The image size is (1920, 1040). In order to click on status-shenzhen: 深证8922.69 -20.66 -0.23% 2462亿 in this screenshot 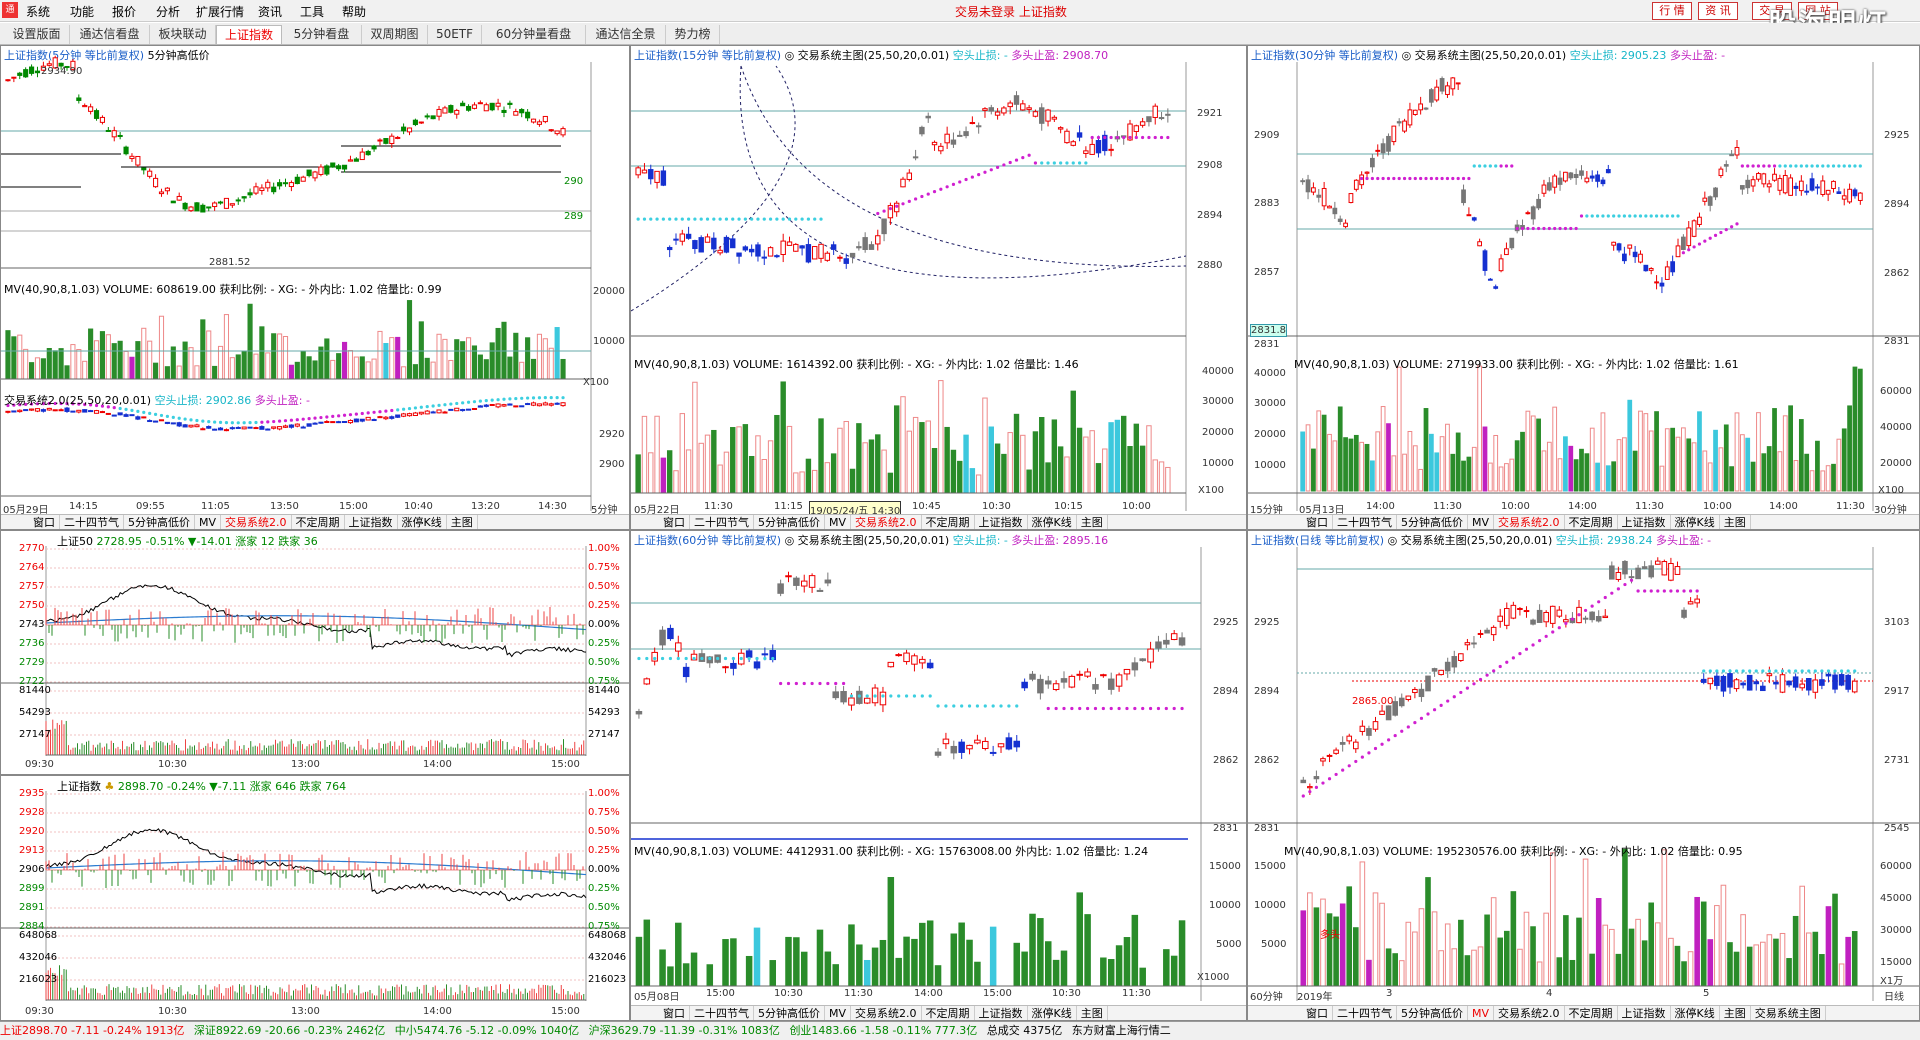, I will do `click(289, 1030)`.